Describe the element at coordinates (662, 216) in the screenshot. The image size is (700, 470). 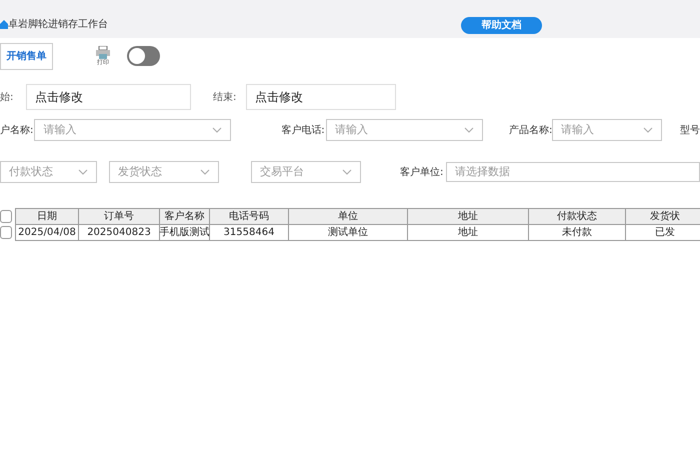
I see `column-header: 发货状` at that location.